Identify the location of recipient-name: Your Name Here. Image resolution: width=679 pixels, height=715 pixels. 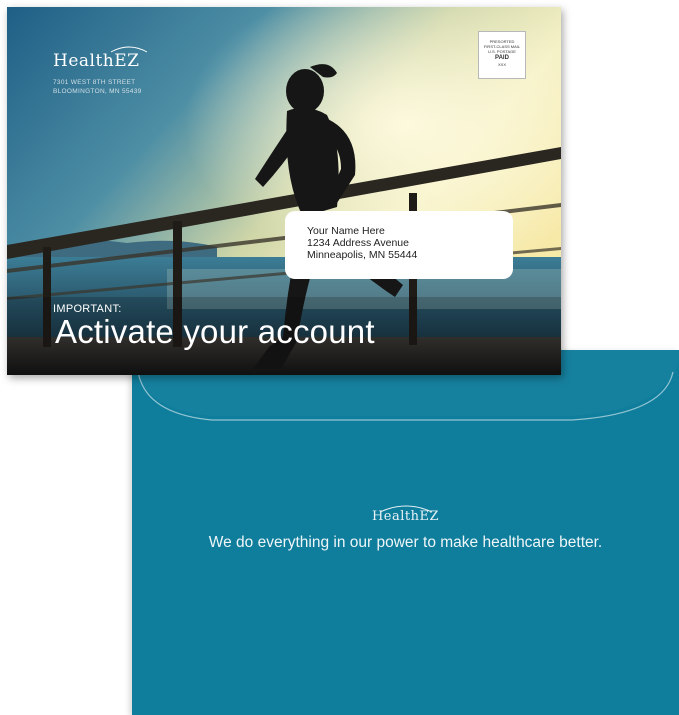
(346, 231).